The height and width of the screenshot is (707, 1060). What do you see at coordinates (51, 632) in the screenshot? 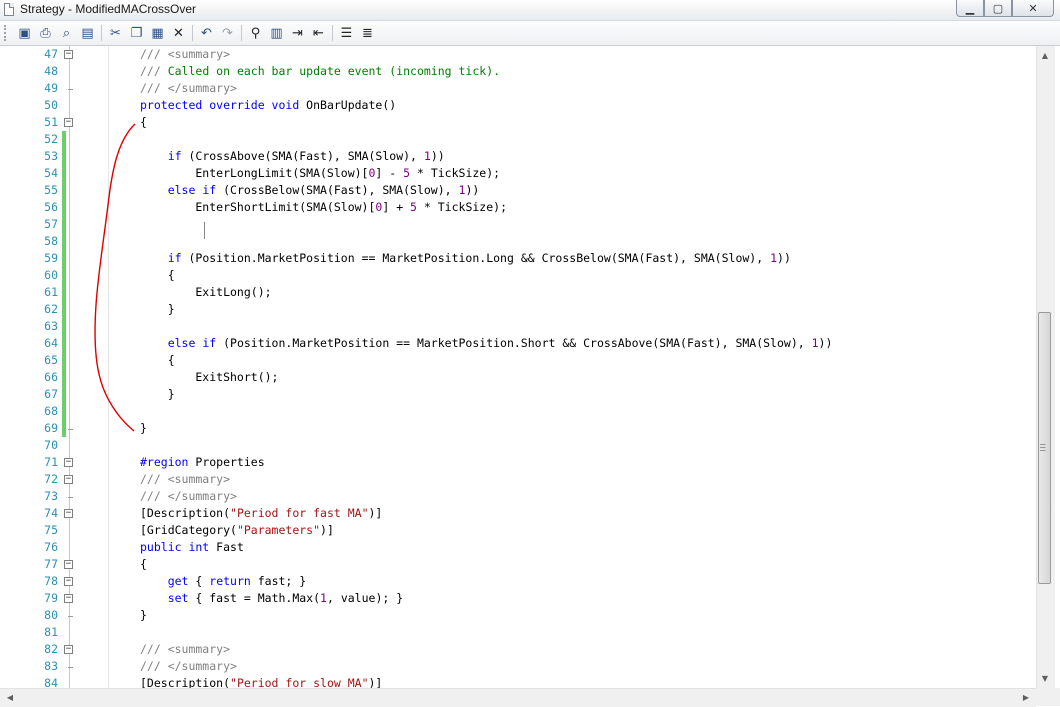
I see `line-number: 81` at bounding box center [51, 632].